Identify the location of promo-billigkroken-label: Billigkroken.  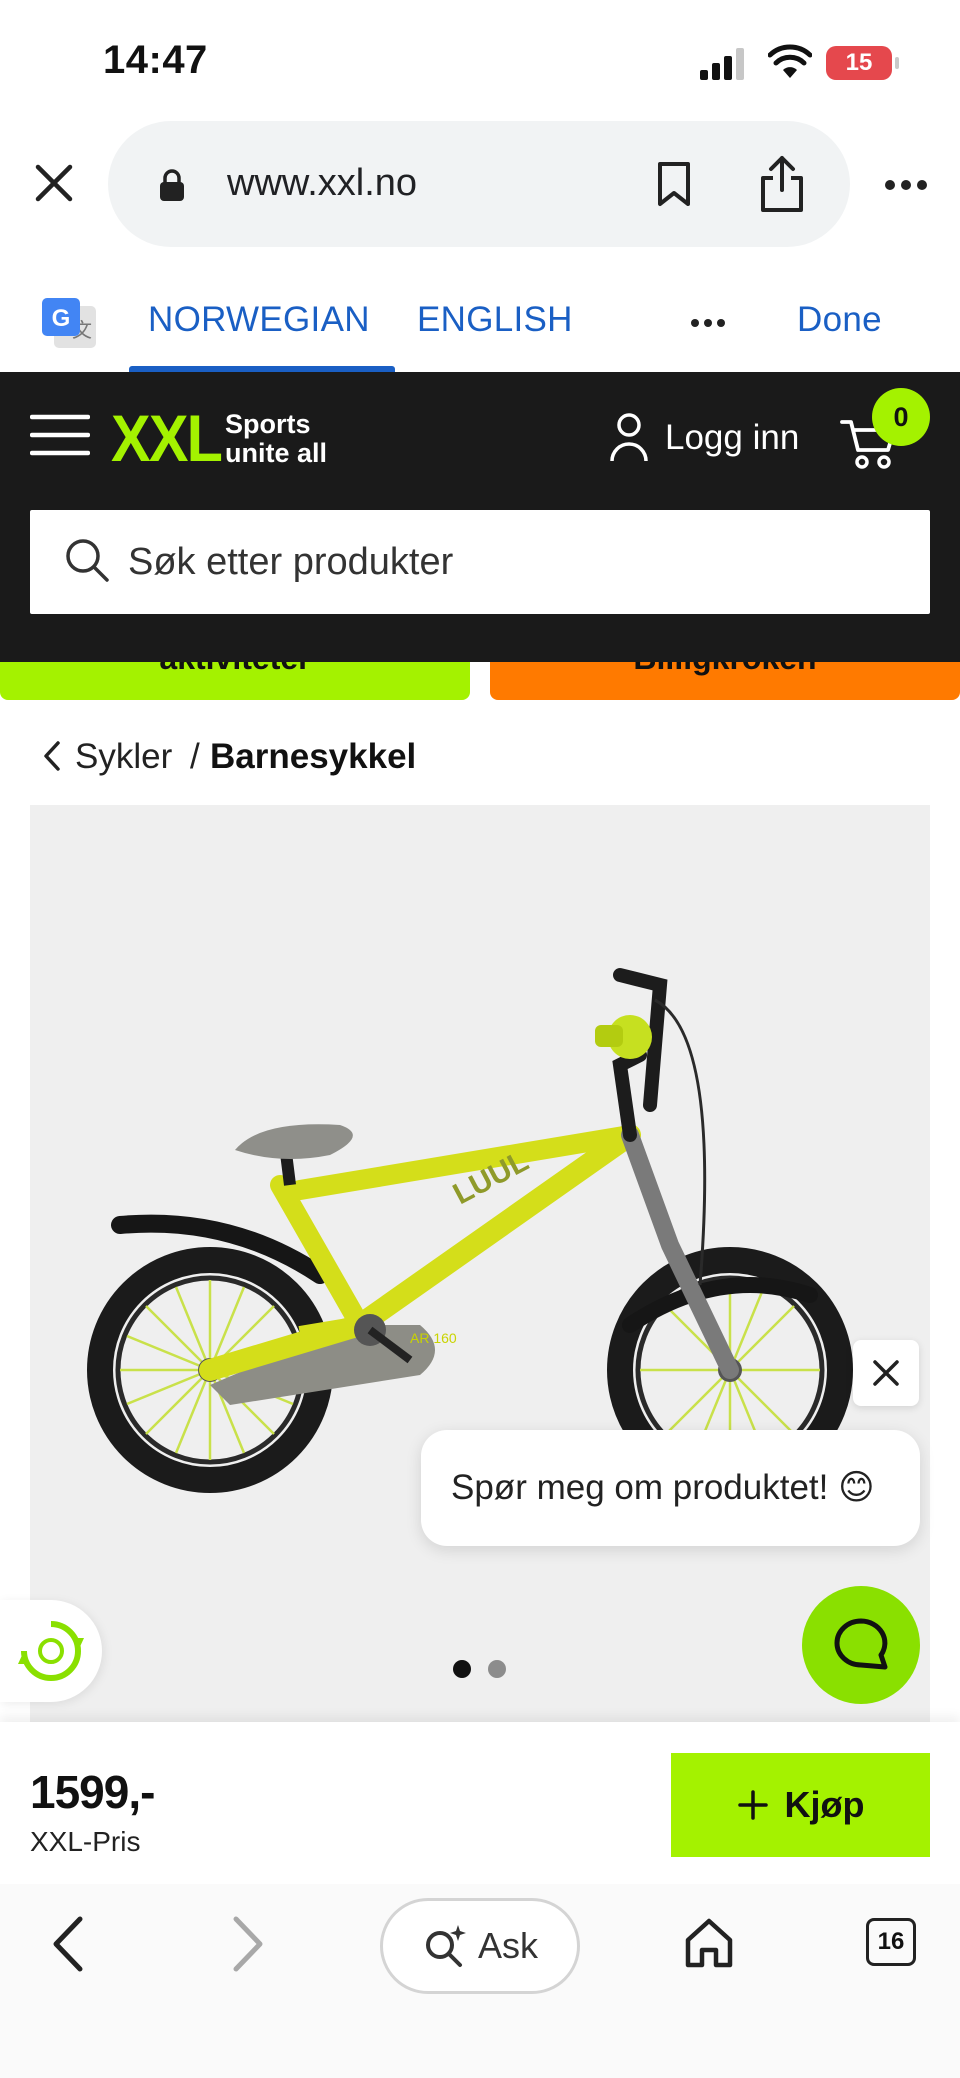
(725, 669).